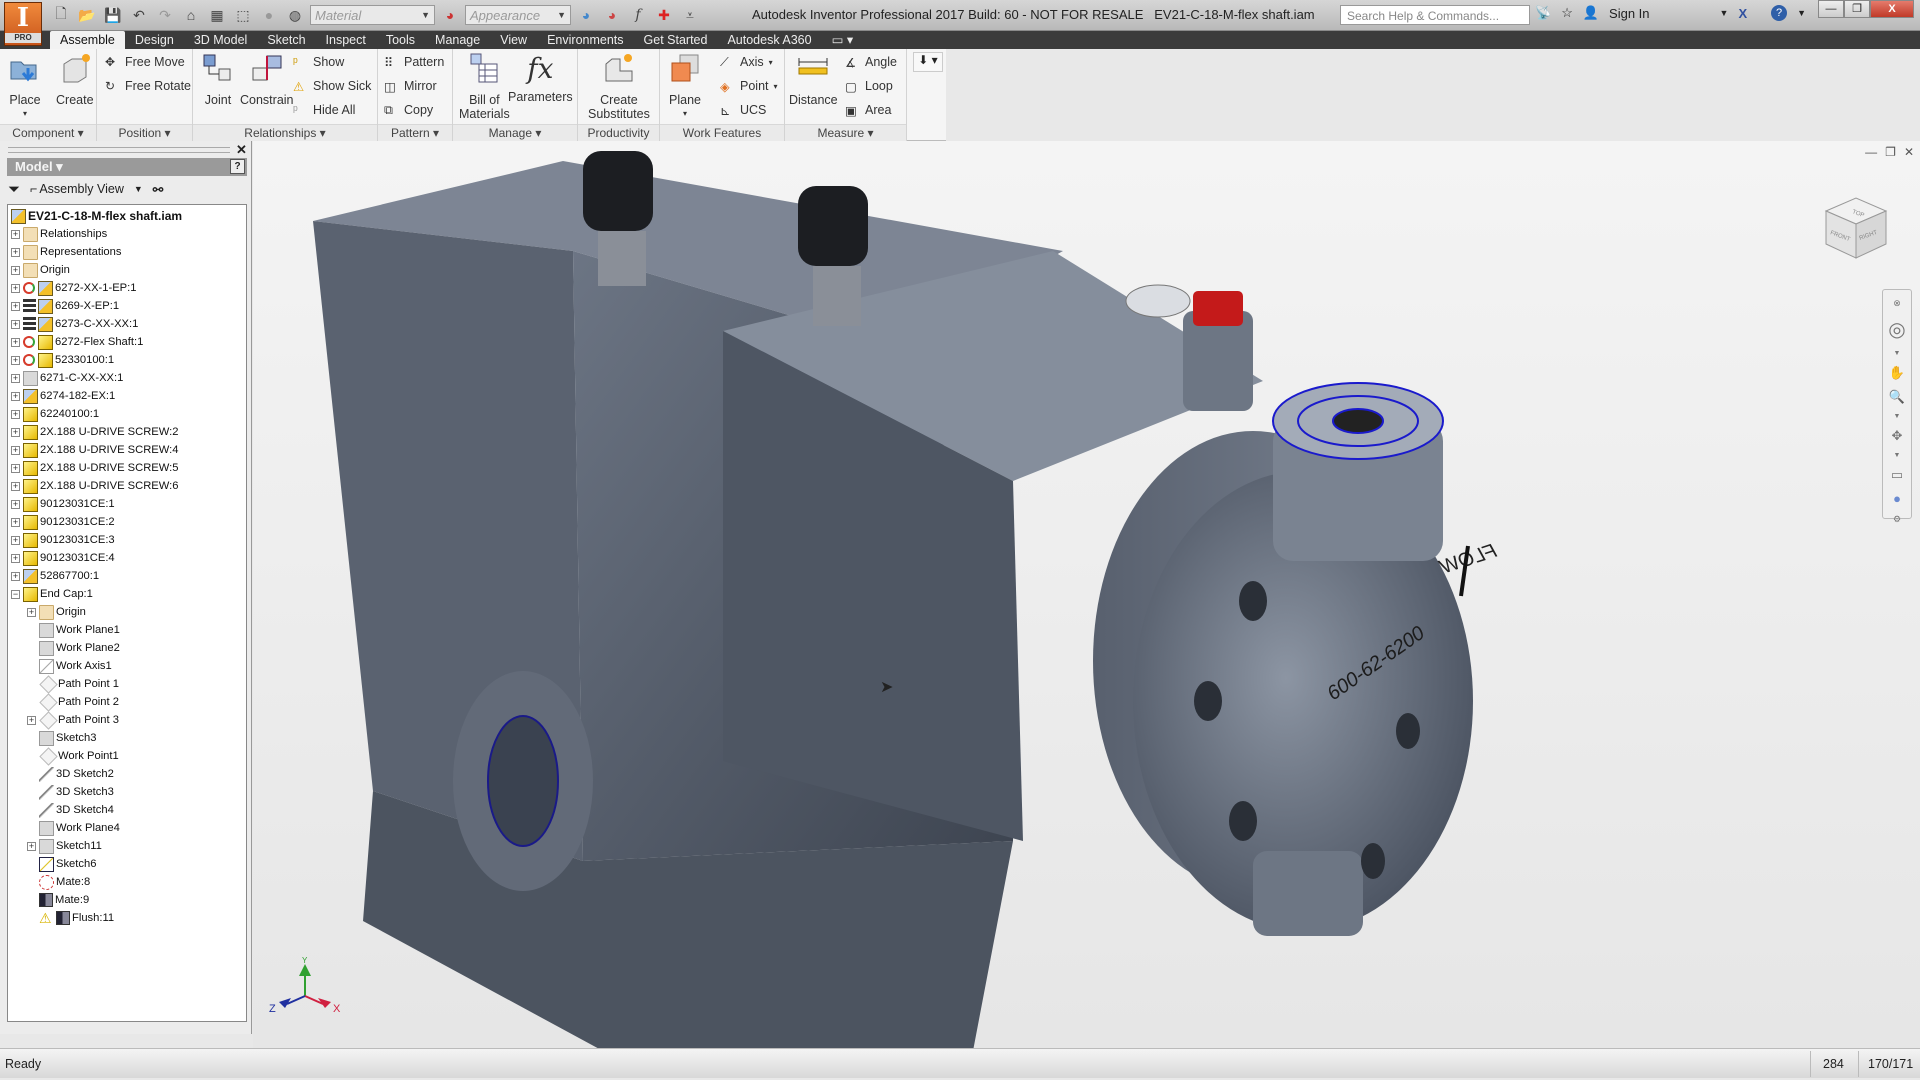 The image size is (1920, 1080). Describe the element at coordinates (14, 189) in the screenshot. I see `filter-icon: ⏷` at that location.